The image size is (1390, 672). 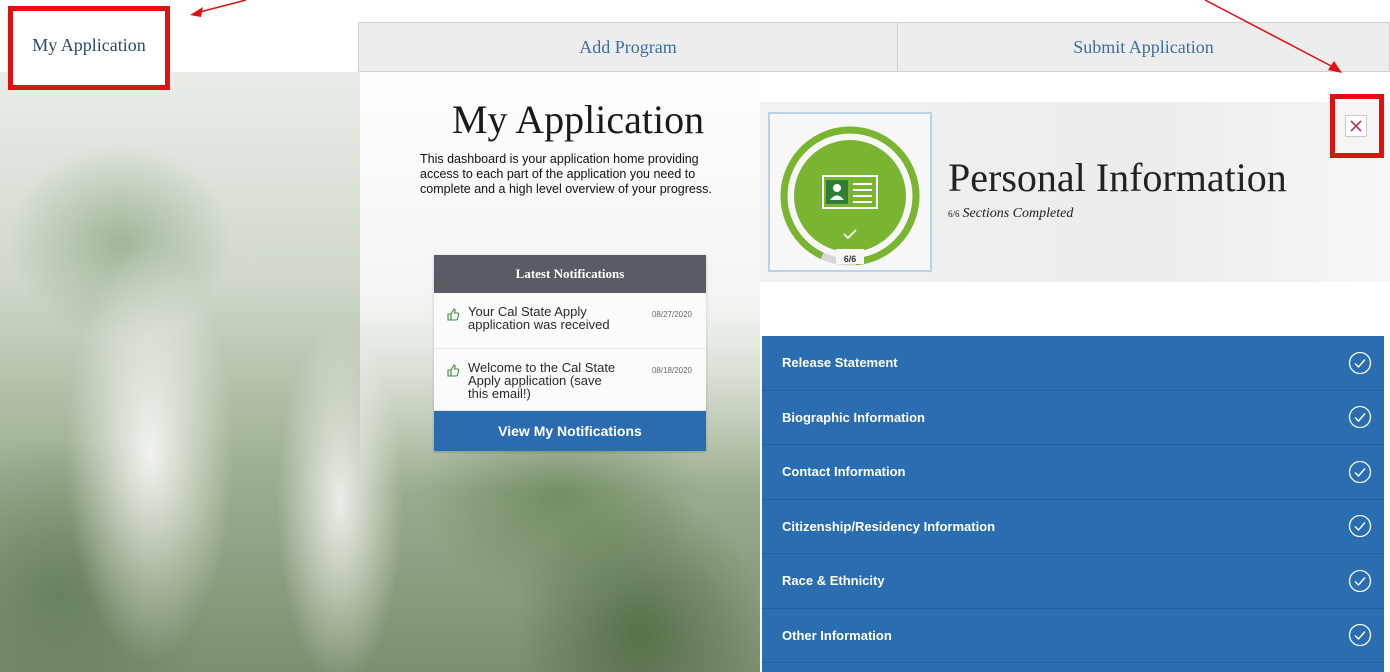 What do you see at coordinates (837, 635) in the screenshot?
I see `section-label: Other Information` at bounding box center [837, 635].